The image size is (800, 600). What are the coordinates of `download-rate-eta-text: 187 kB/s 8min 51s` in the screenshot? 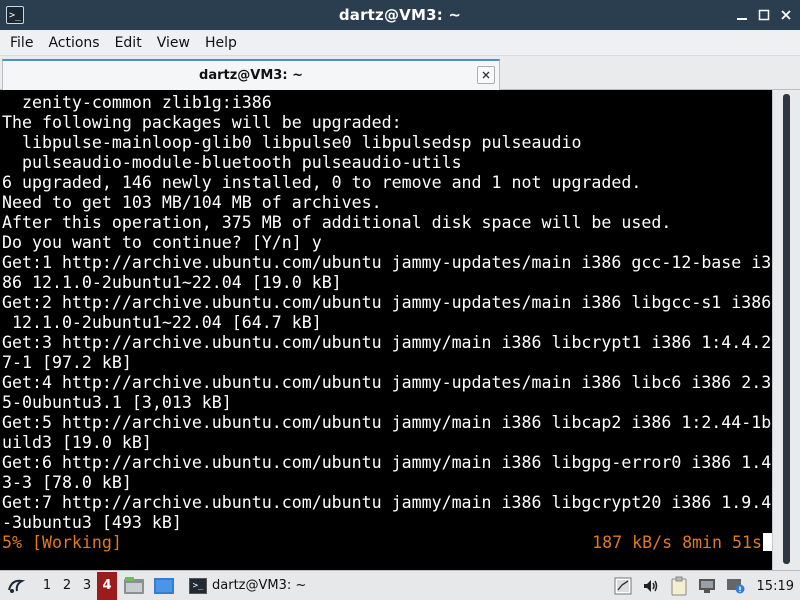 It's located at (677, 542).